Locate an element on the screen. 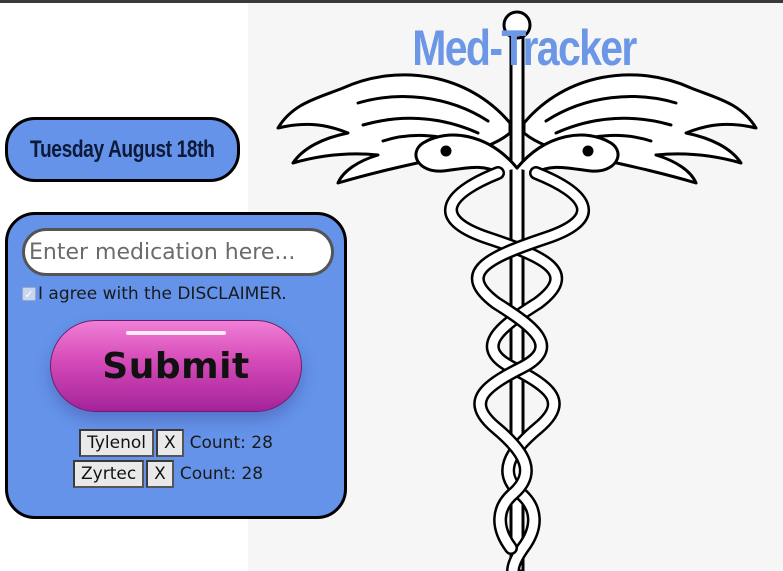  app-title: Med-Tracker is located at coordinates (524, 48).